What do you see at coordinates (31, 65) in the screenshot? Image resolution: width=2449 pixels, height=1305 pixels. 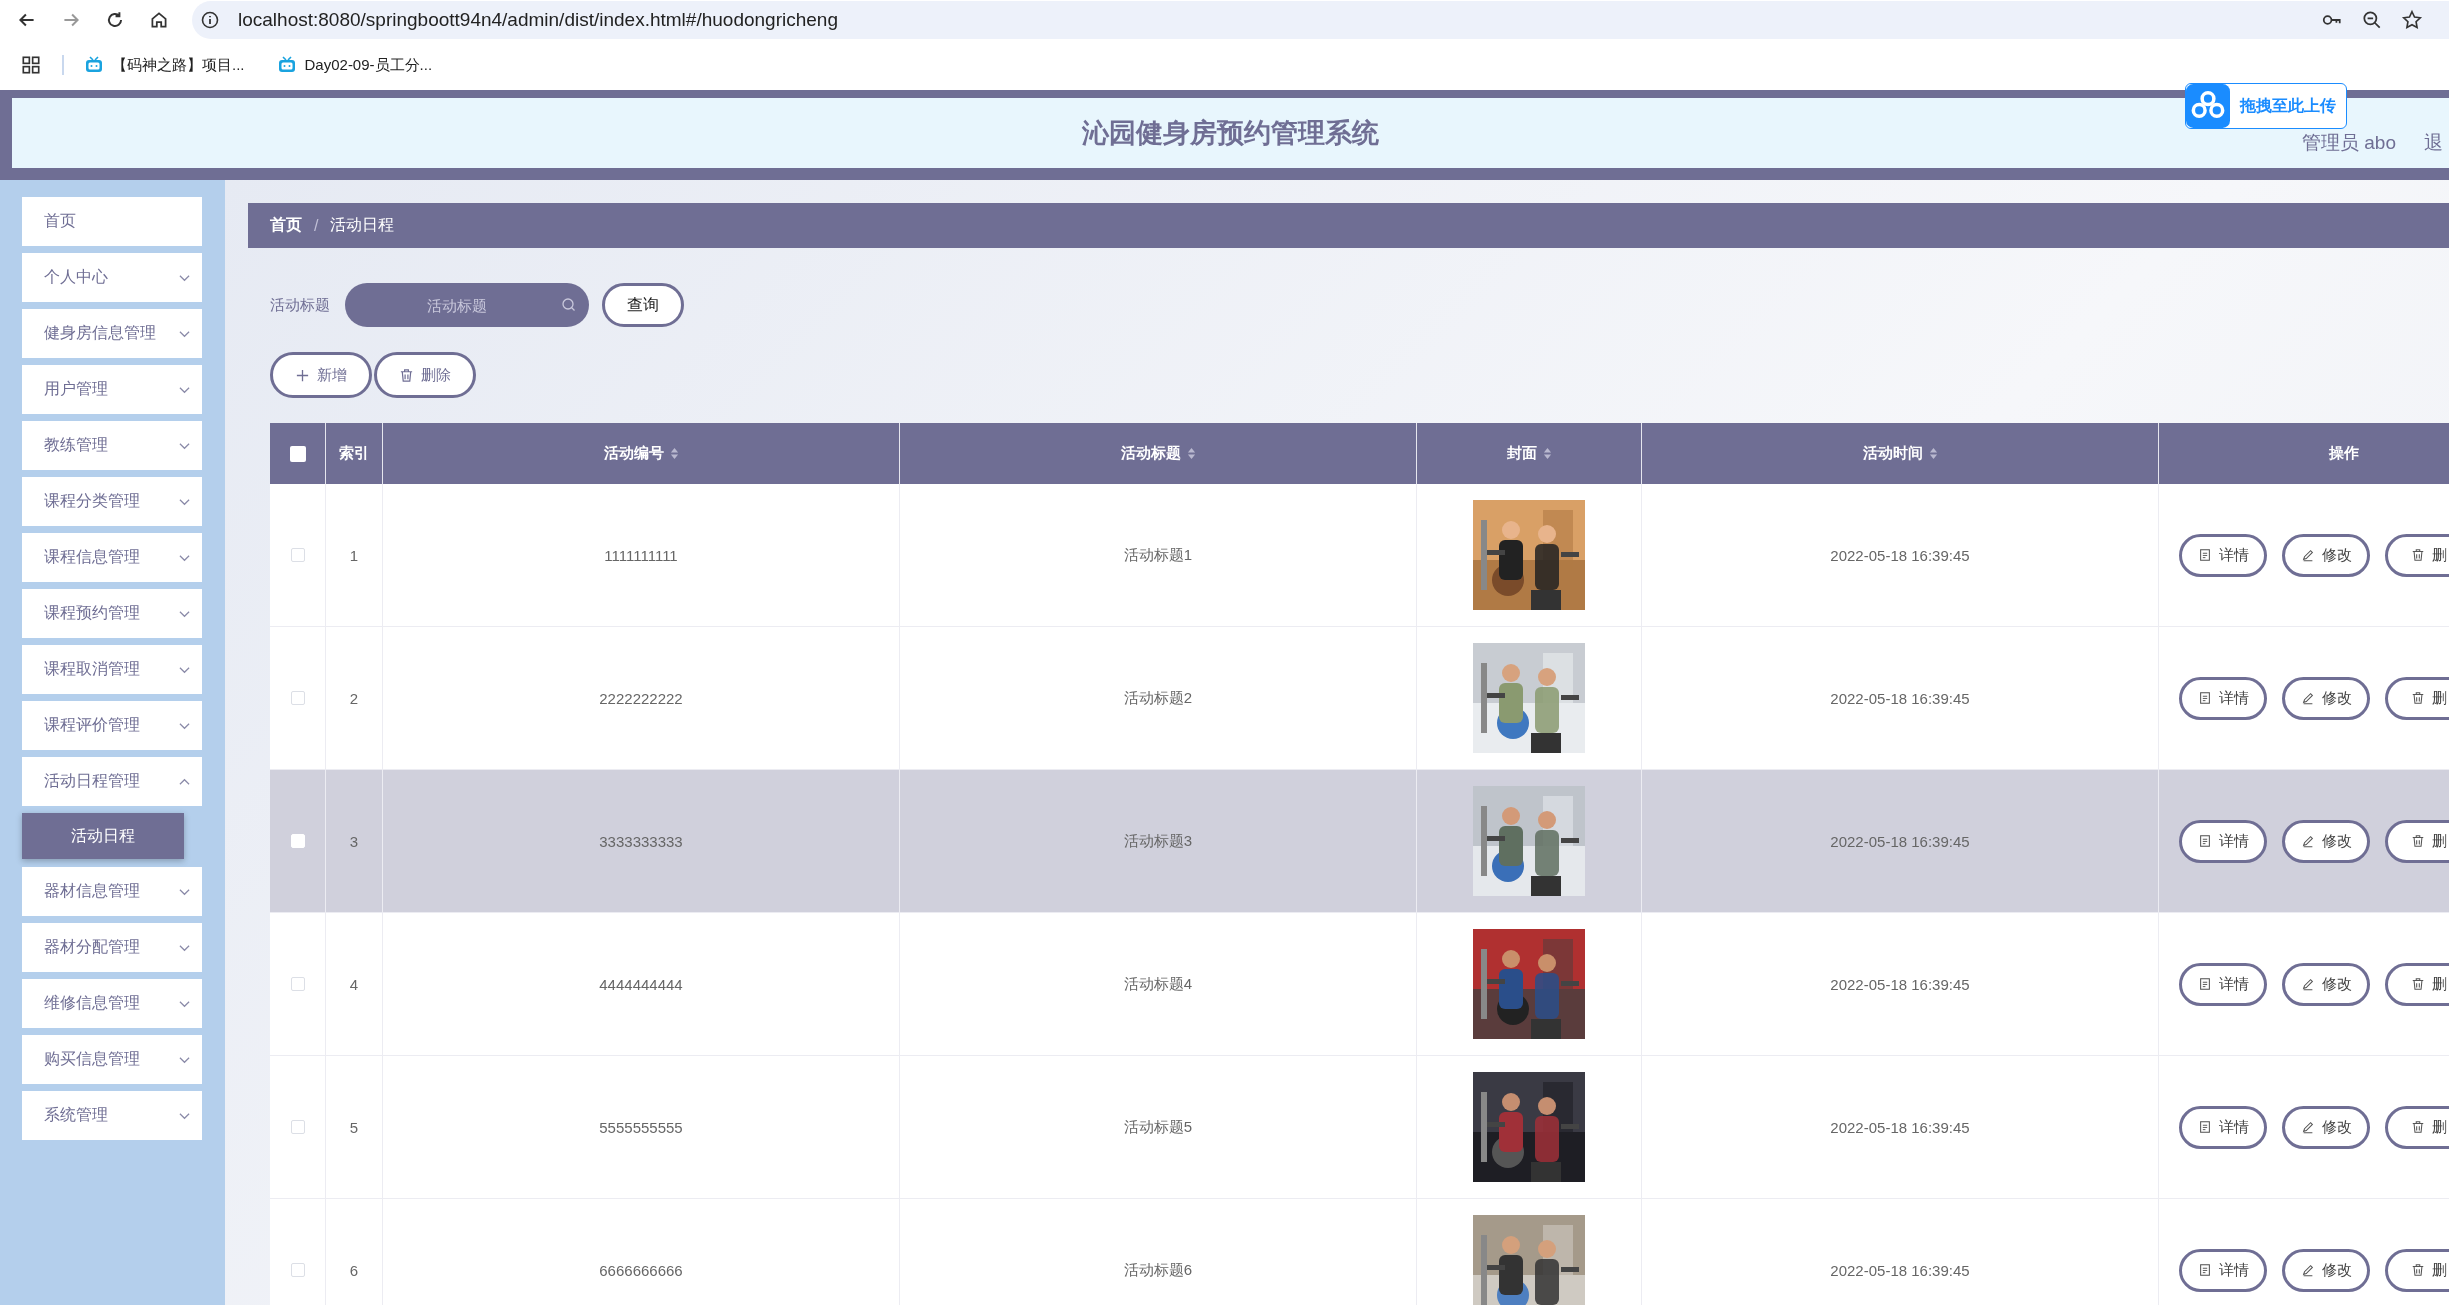 I see `apps-icon` at bounding box center [31, 65].